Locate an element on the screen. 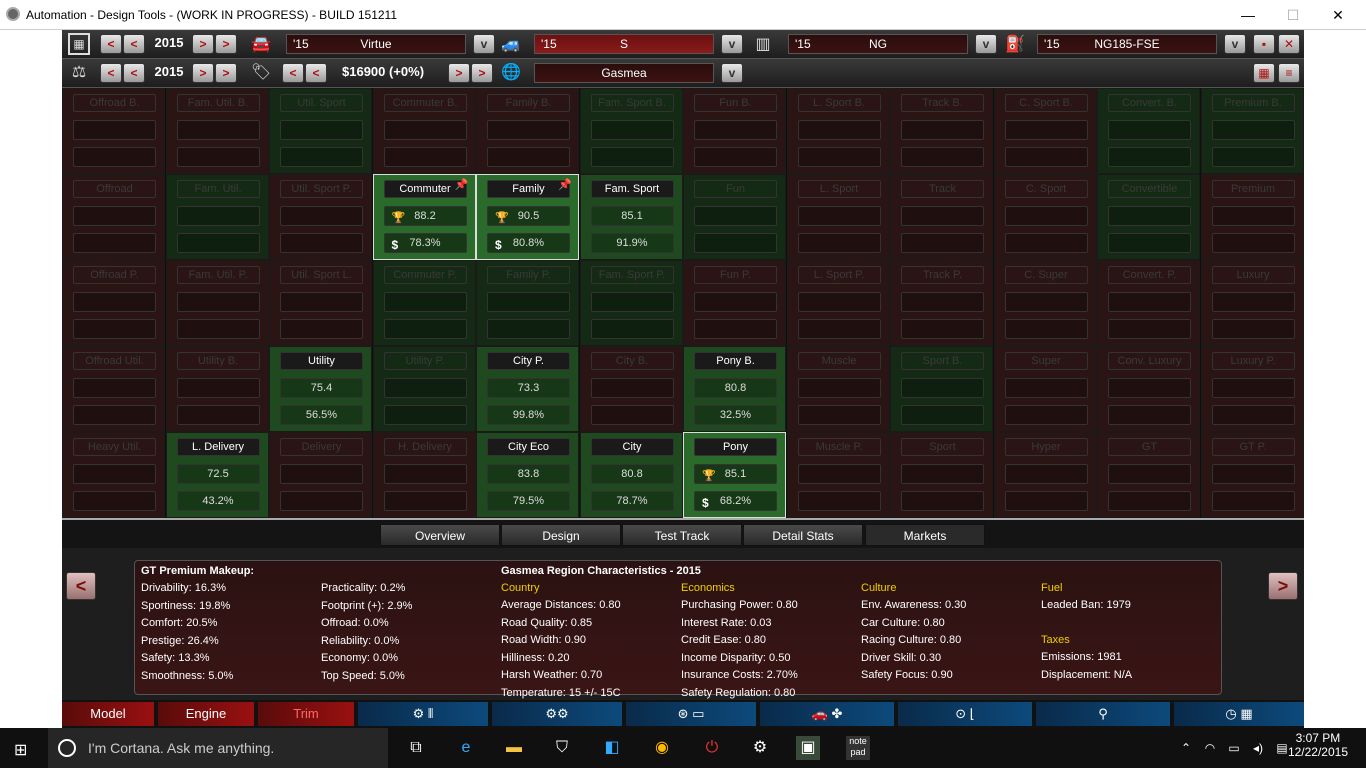 Image resolution: width=1366 pixels, height=768 pixels. tab-markets: Markets is located at coordinates (925, 535).